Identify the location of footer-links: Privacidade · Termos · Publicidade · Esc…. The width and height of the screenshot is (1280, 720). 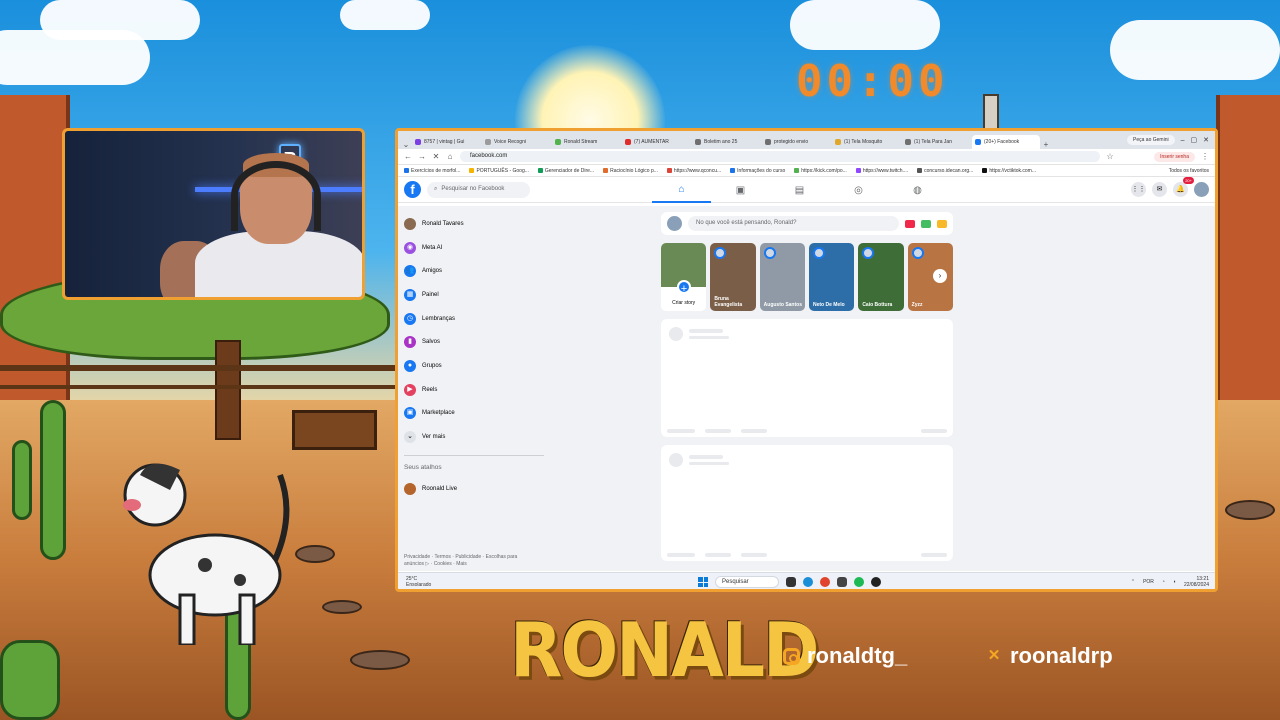
(469, 561).